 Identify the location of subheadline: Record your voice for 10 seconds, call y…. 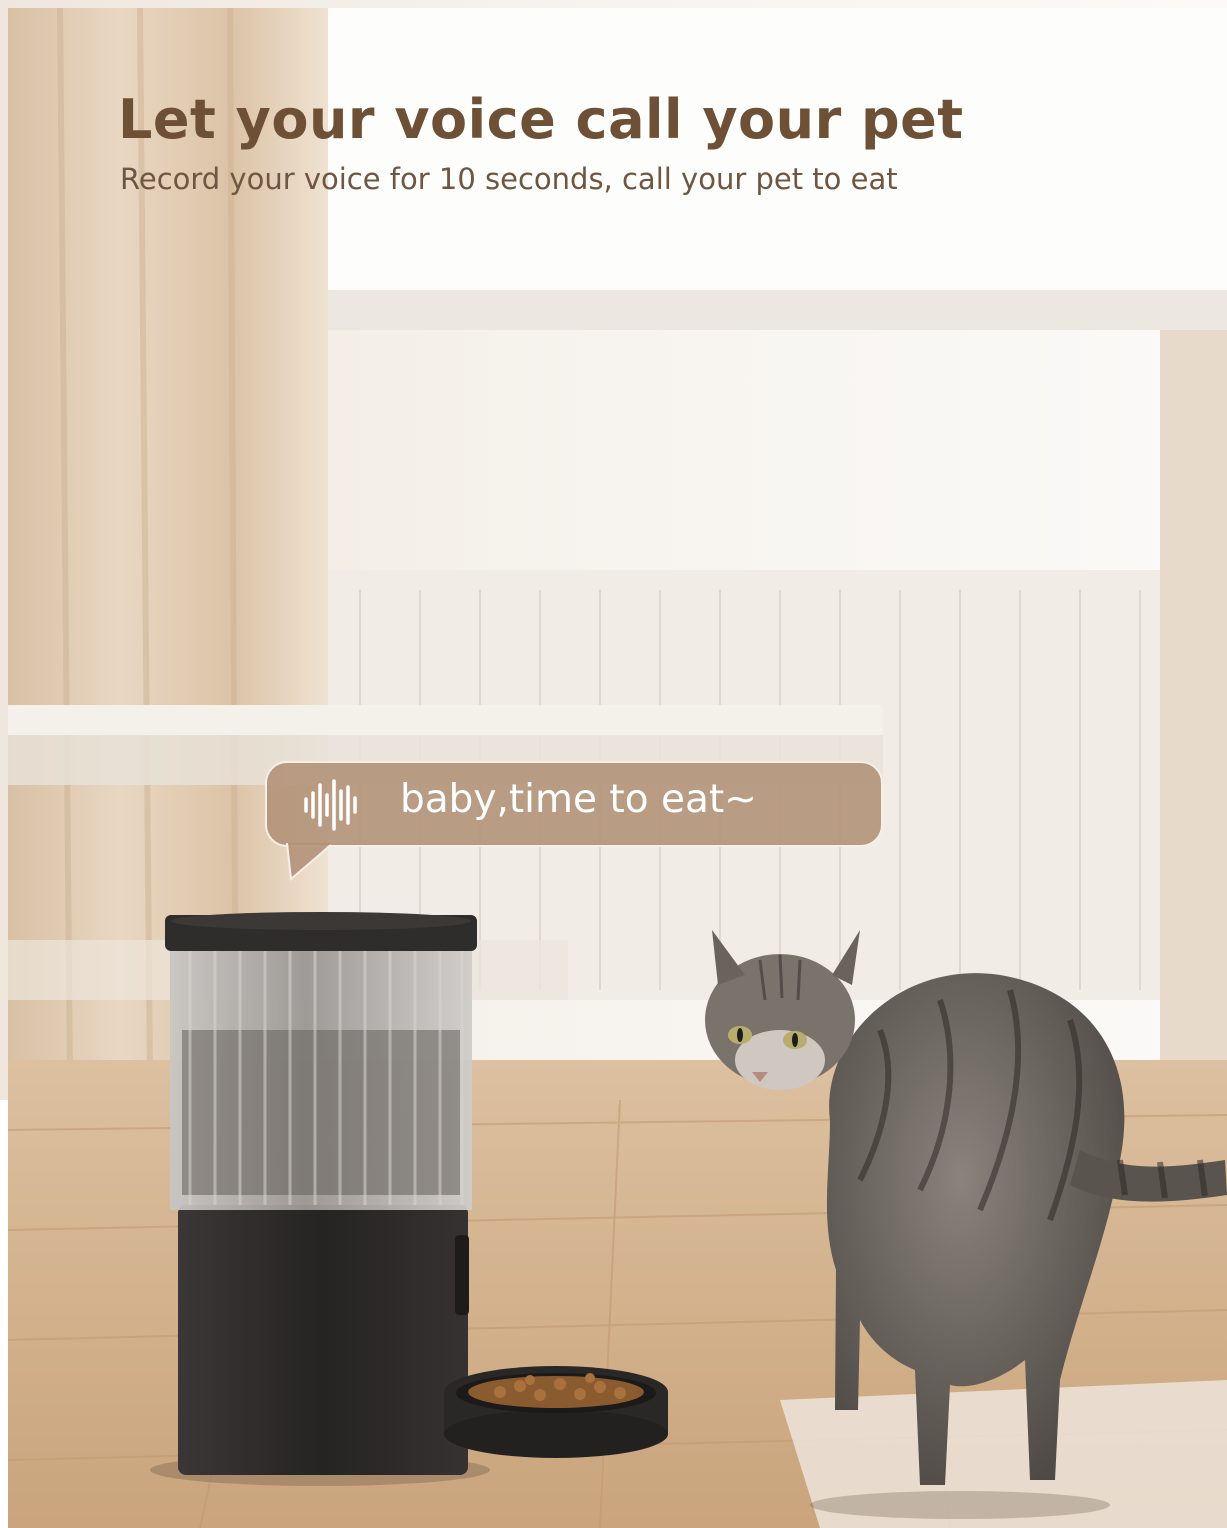
(509, 179).